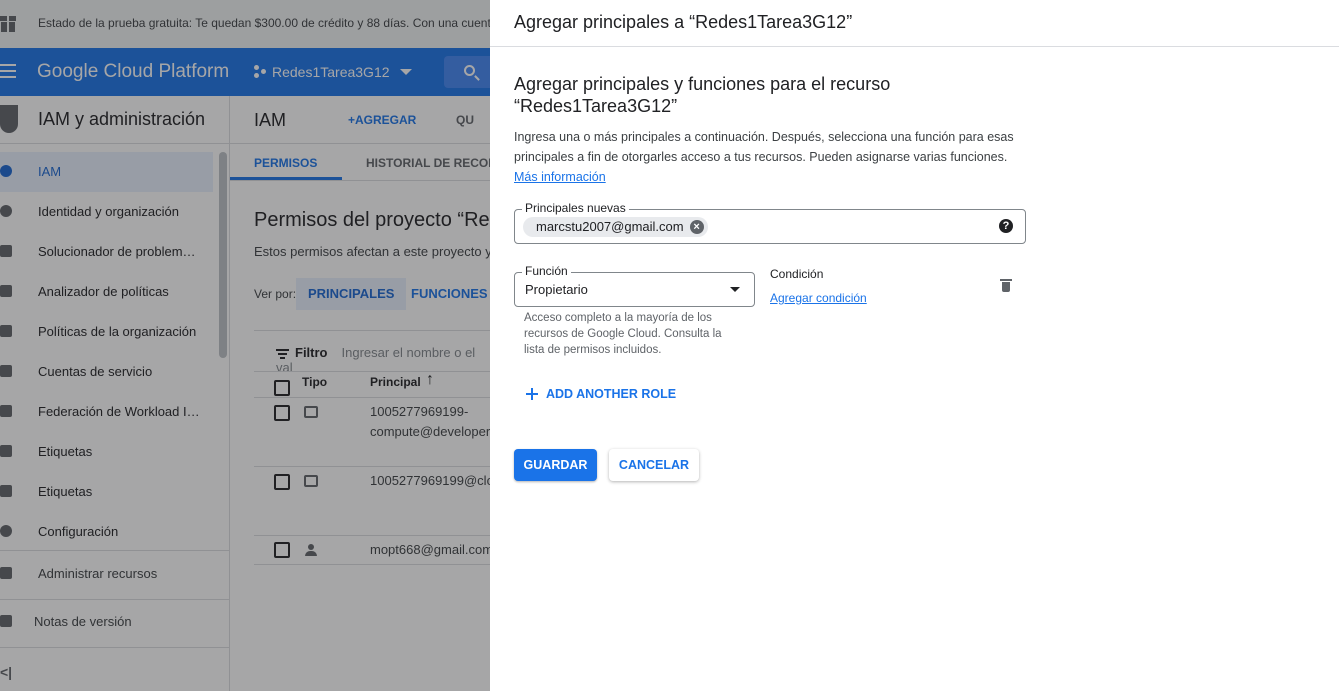  I want to click on role-label: Función, so click(546, 271).